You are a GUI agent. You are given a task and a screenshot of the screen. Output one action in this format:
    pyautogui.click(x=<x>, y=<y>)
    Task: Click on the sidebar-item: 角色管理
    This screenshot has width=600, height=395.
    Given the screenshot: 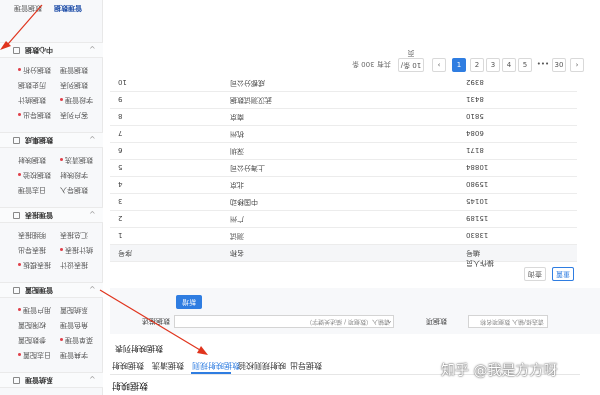 What is the action you would take?
    pyautogui.click(x=74, y=325)
    